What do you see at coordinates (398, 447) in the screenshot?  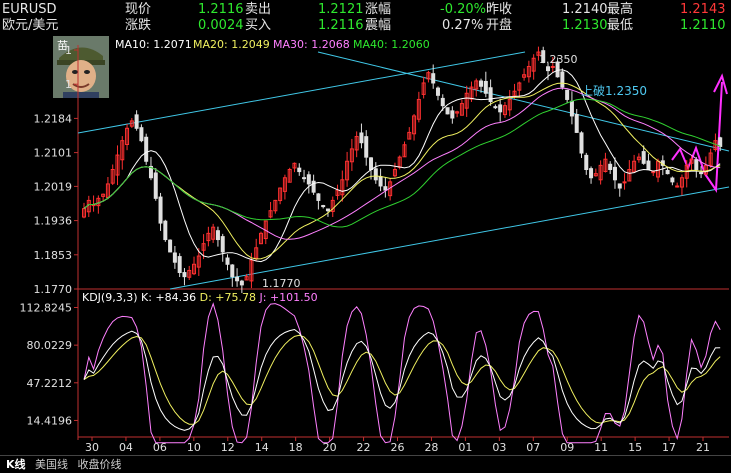 I see `time-tick-label: 26` at bounding box center [398, 447].